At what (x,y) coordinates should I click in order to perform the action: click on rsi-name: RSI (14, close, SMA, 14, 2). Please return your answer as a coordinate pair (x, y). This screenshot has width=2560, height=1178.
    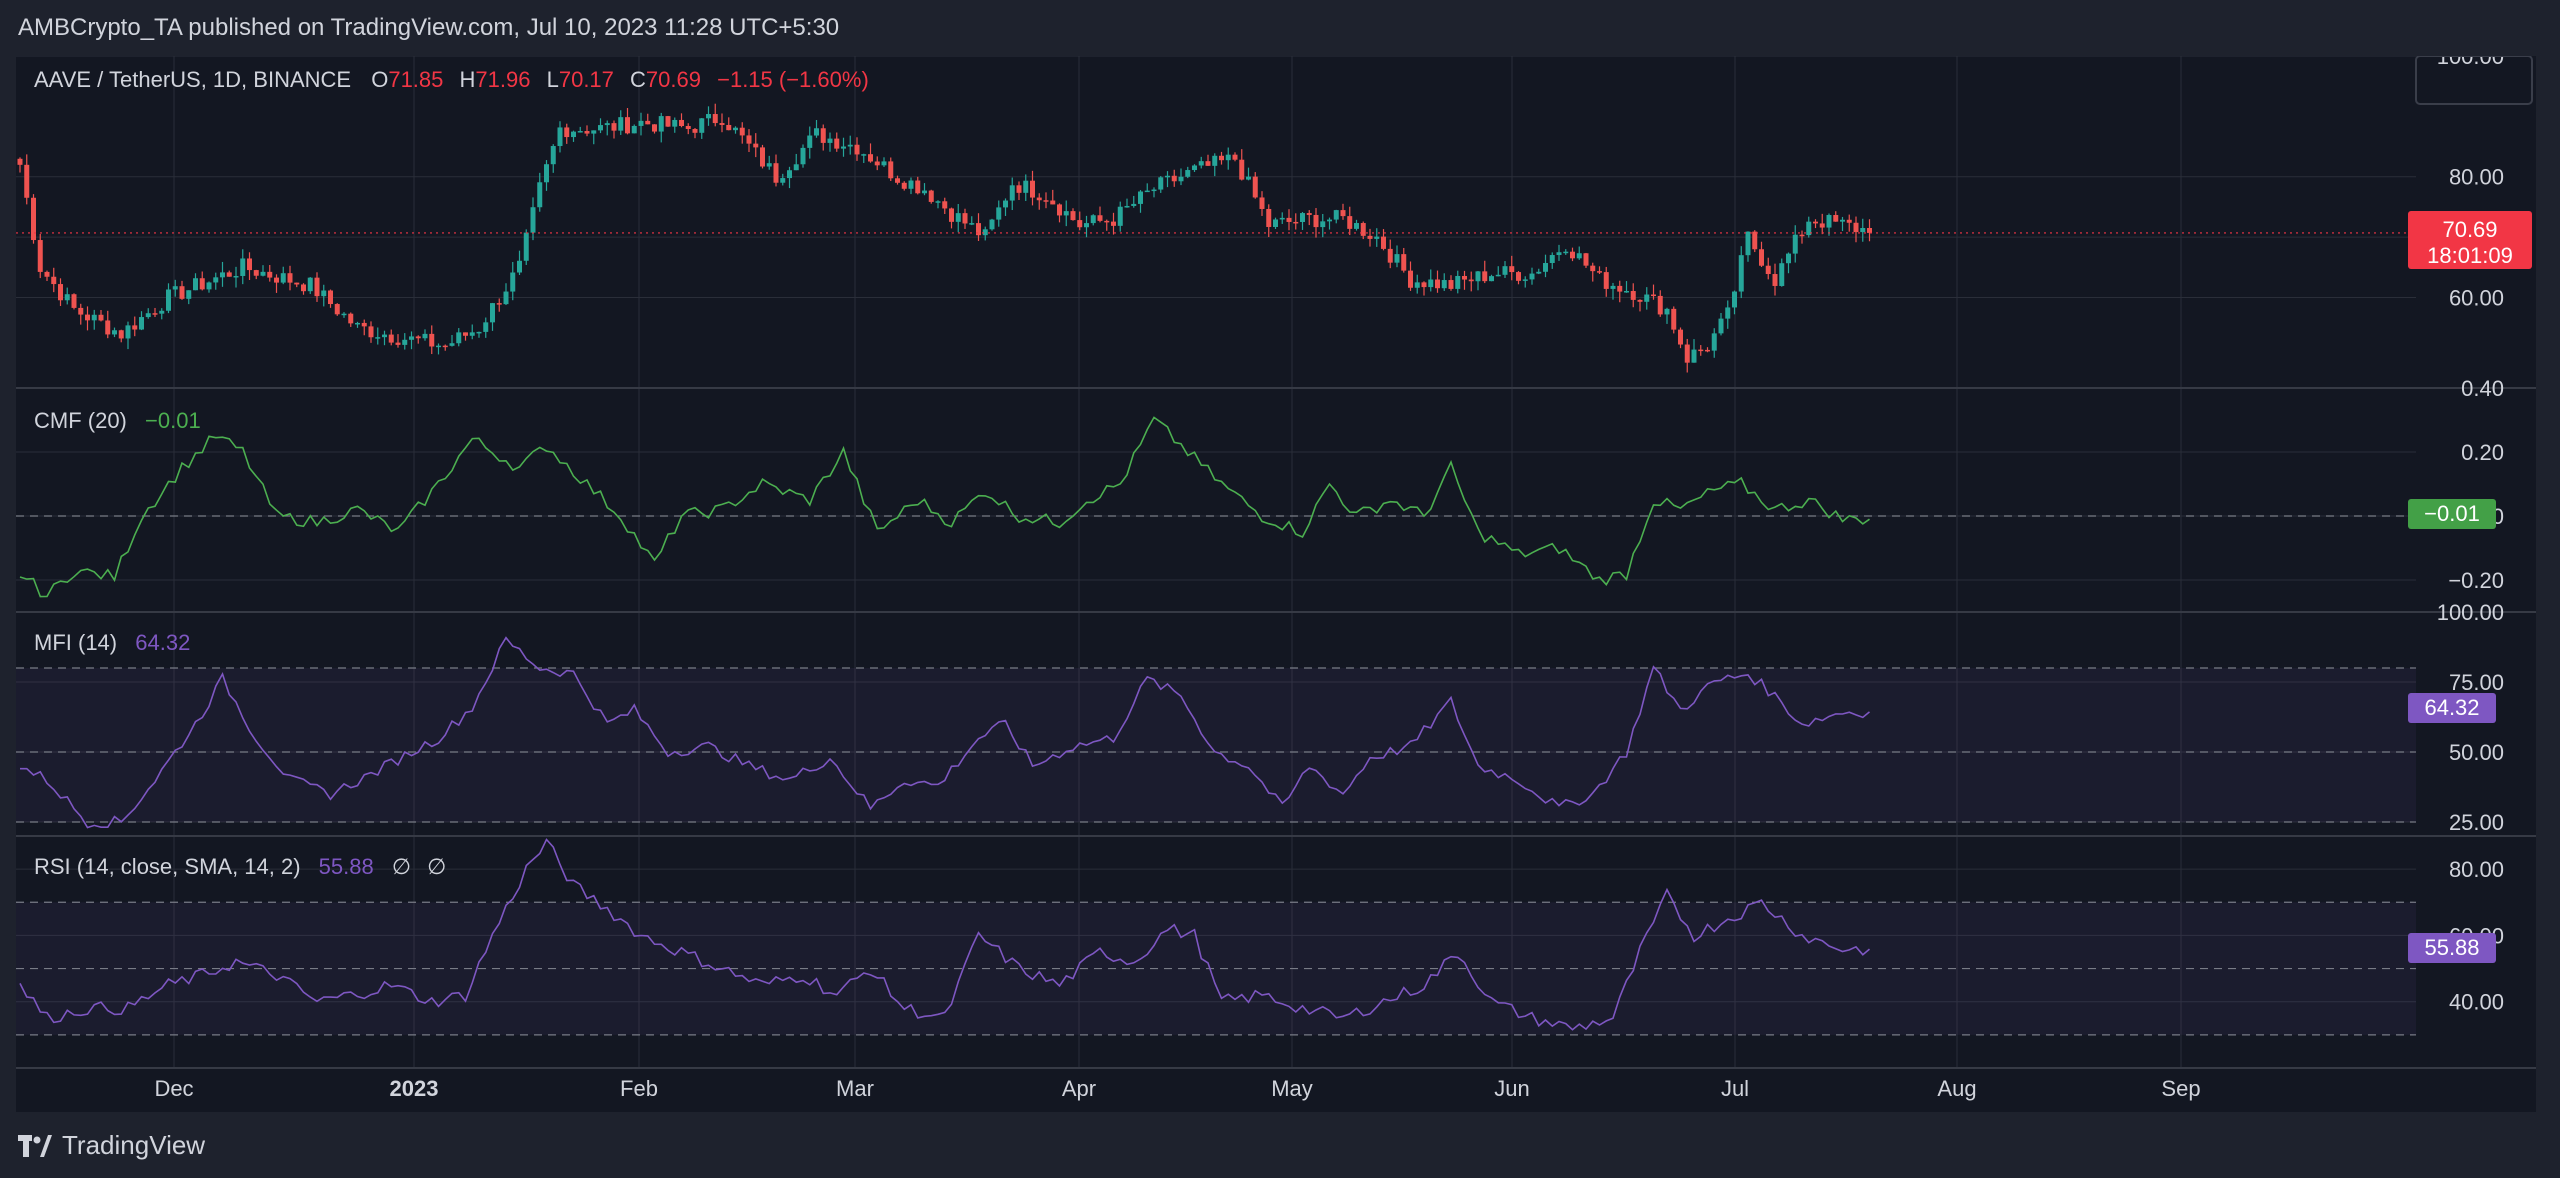
    Looking at the image, I should click on (167, 866).